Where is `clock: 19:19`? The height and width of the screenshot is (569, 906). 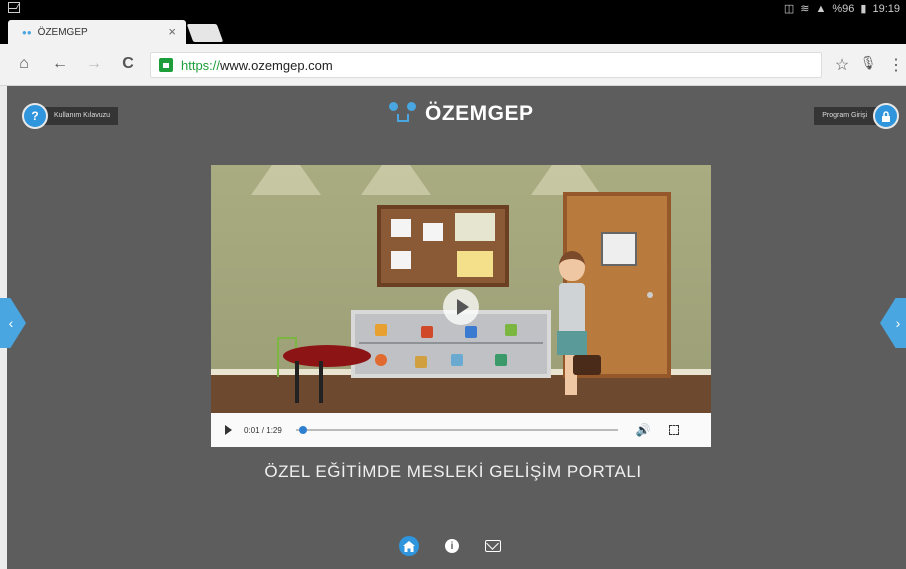 clock: 19:19 is located at coordinates (886, 8).